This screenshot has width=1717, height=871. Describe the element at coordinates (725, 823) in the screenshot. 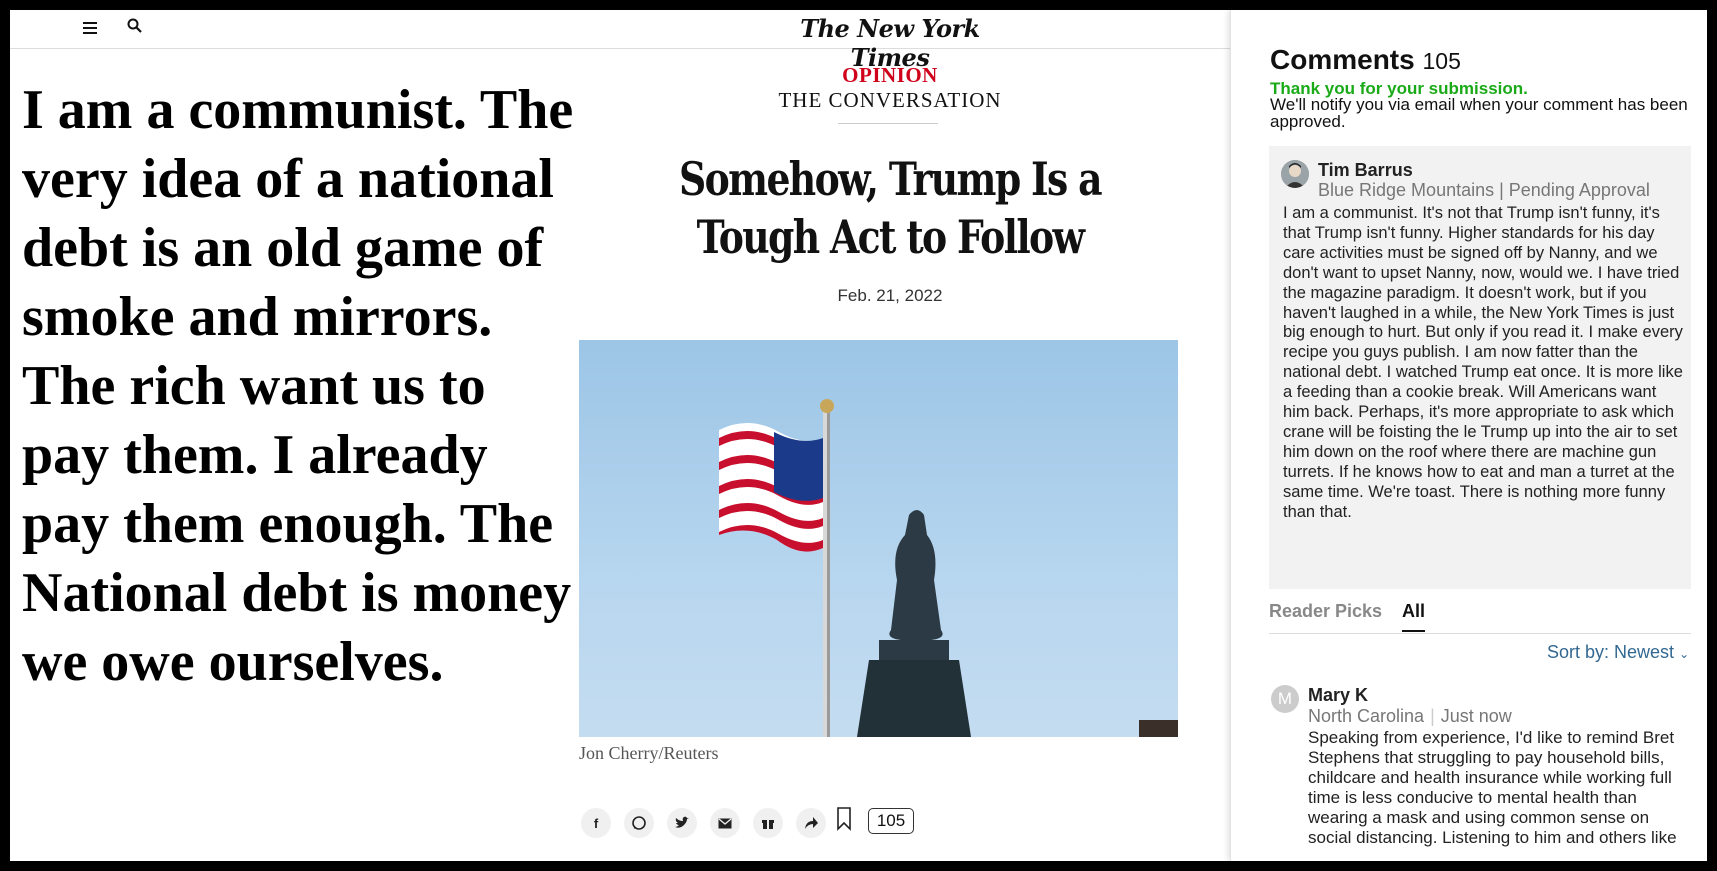

I see `email-icon` at that location.